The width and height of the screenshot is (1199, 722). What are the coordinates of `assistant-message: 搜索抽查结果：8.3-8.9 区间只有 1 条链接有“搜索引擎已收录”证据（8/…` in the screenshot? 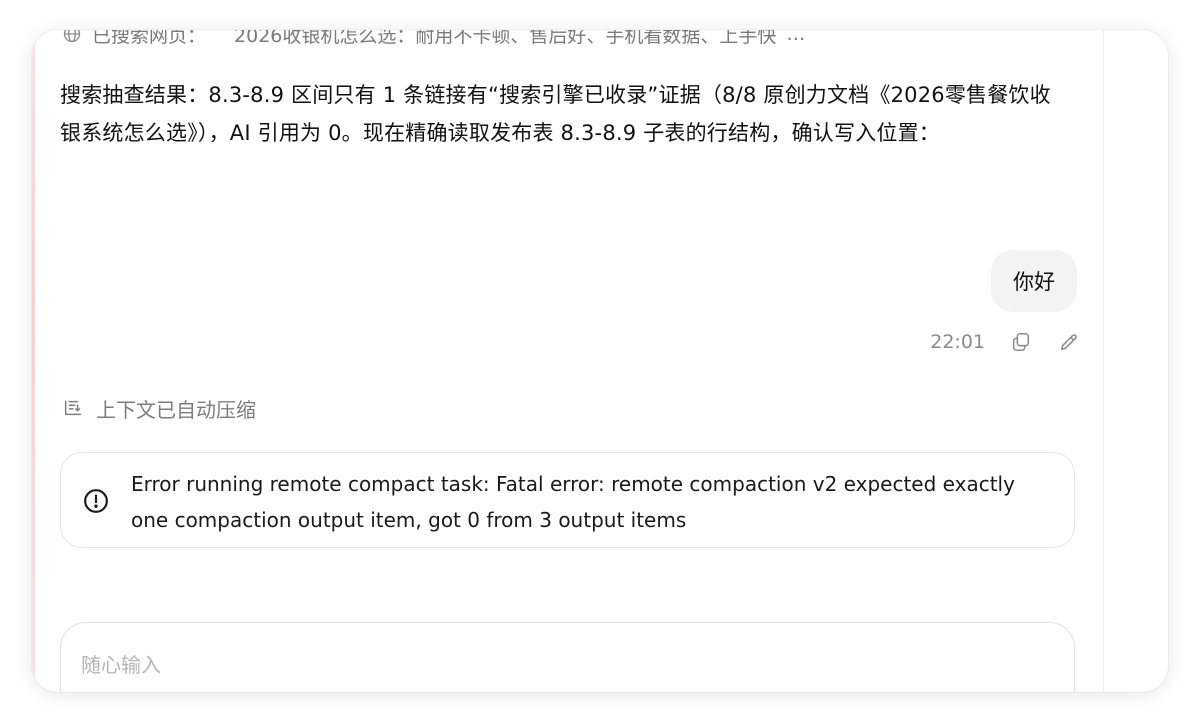 It's located at (555, 114).